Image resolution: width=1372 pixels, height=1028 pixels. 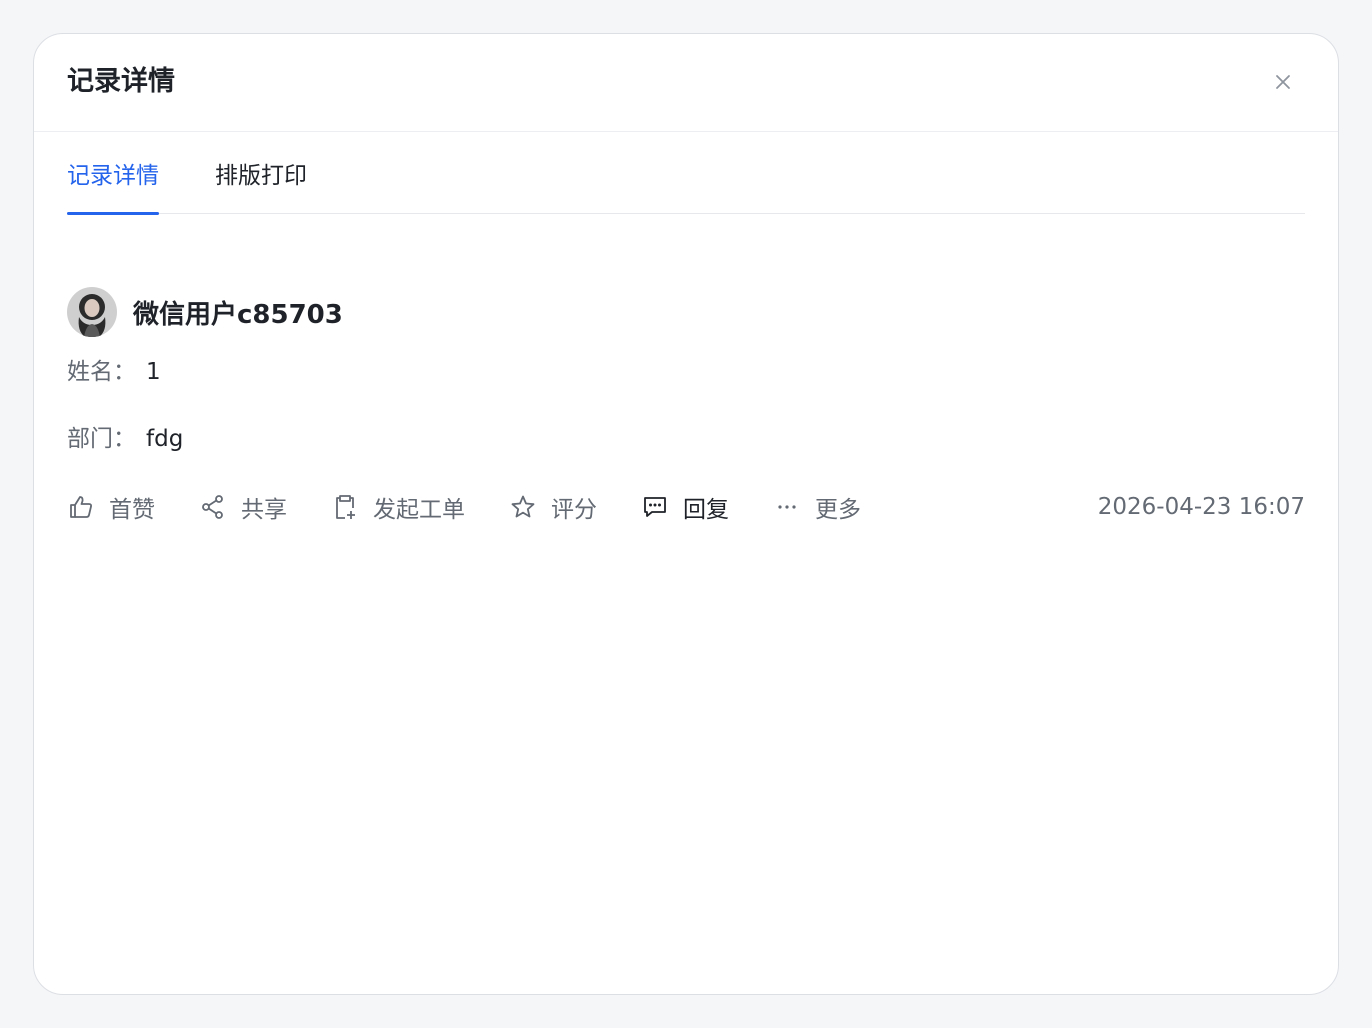 I want to click on action-bar: 首赞 共享 发起工单 评分 回复 更多 2026-04-23 16:07, so click(x=686, y=507).